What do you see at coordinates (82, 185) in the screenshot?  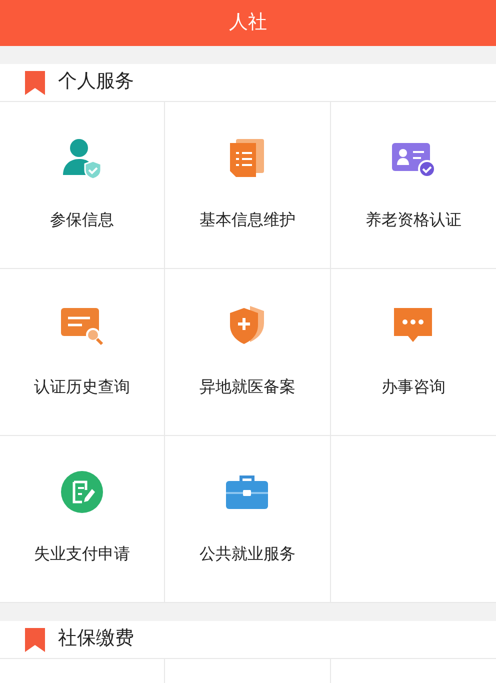 I see `service-item: 参保信息` at bounding box center [82, 185].